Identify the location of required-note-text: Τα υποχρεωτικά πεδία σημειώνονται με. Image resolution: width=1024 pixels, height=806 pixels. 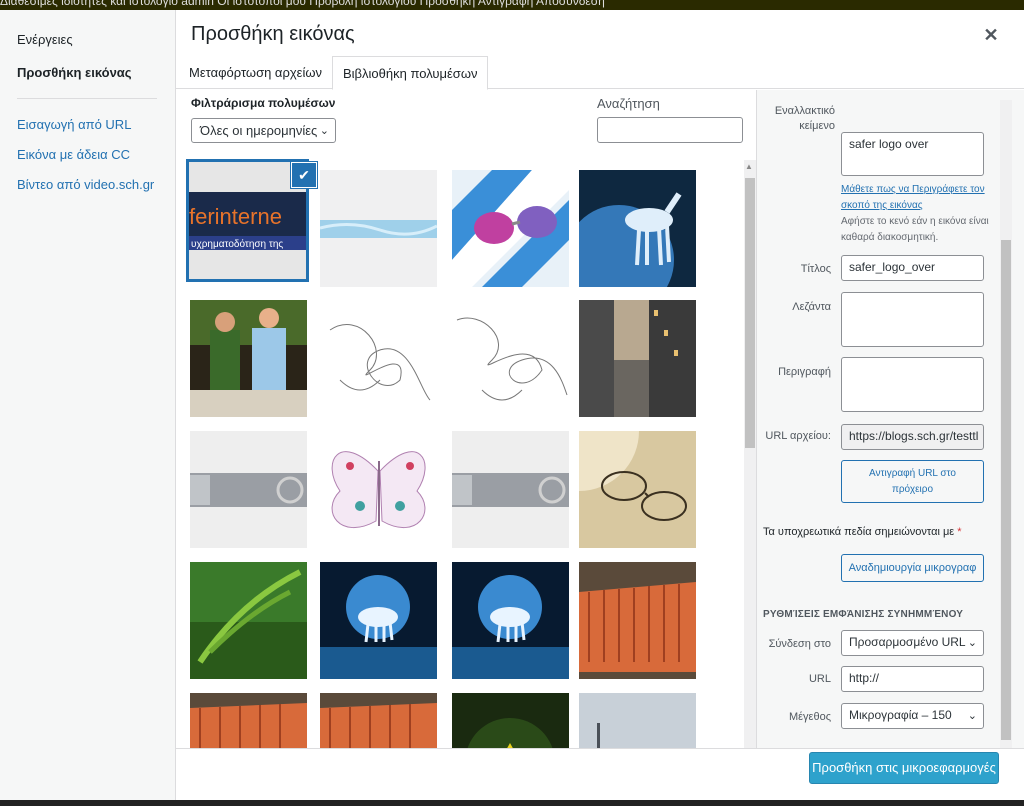
(859, 532).